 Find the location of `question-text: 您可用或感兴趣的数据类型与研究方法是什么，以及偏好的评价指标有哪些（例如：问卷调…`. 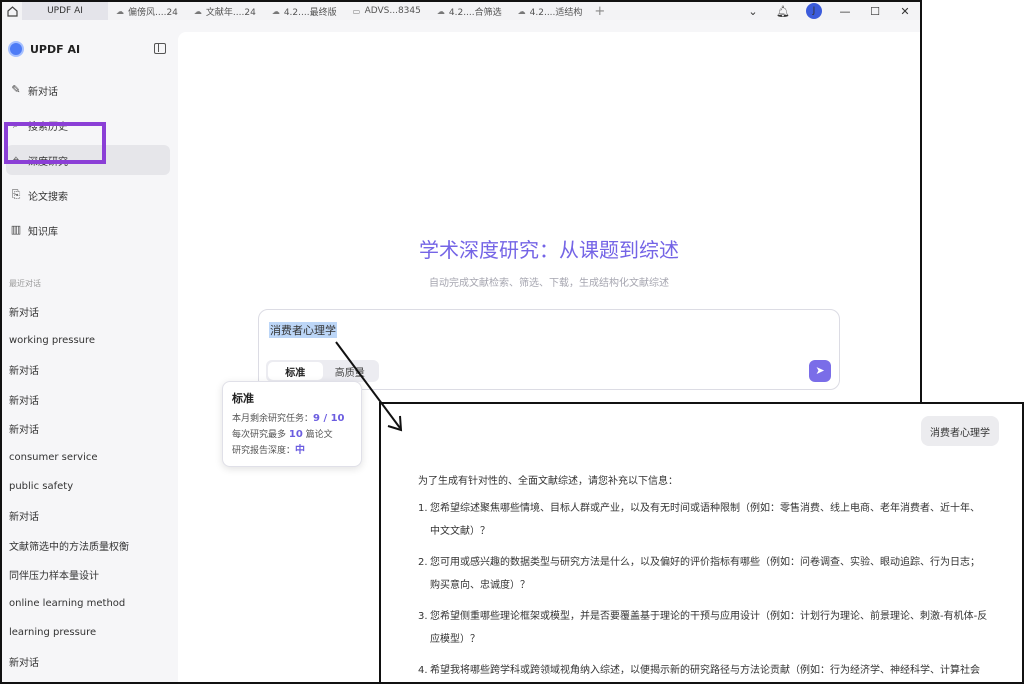

question-text: 您可用或感兴趣的数据类型与研究方法是什么，以及偏好的评价指标有哪些（例如：问卷调… is located at coordinates (705, 574).